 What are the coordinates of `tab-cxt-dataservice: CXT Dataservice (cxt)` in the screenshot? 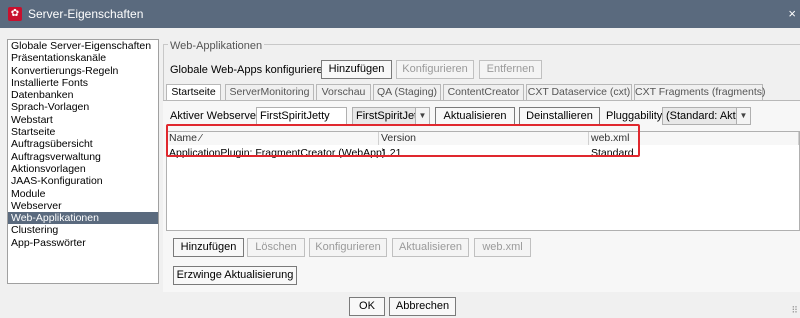 It's located at (579, 92).